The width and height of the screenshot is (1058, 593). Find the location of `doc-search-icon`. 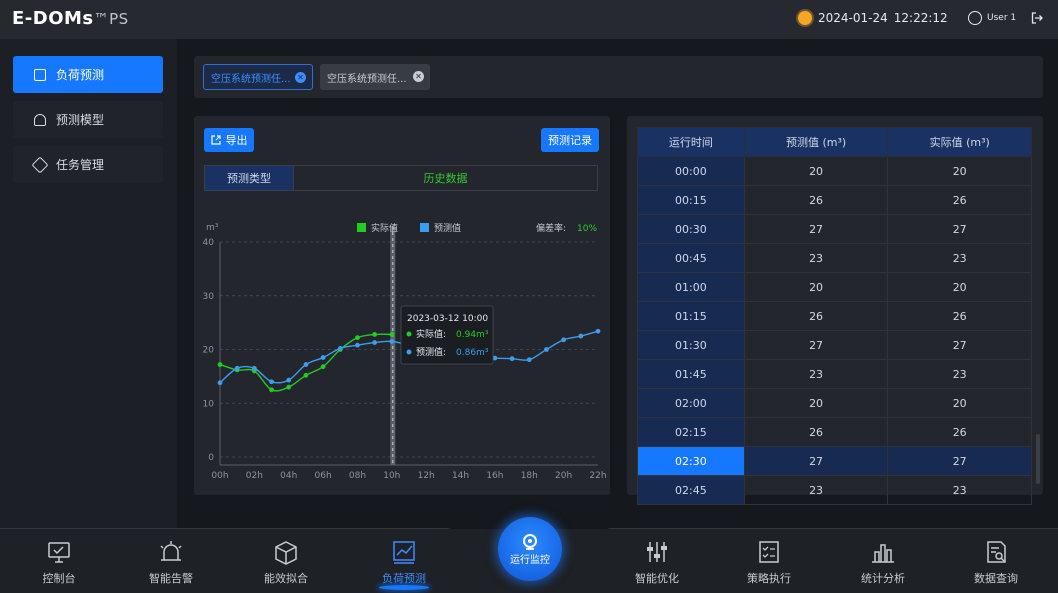

doc-search-icon is located at coordinates (996, 552).